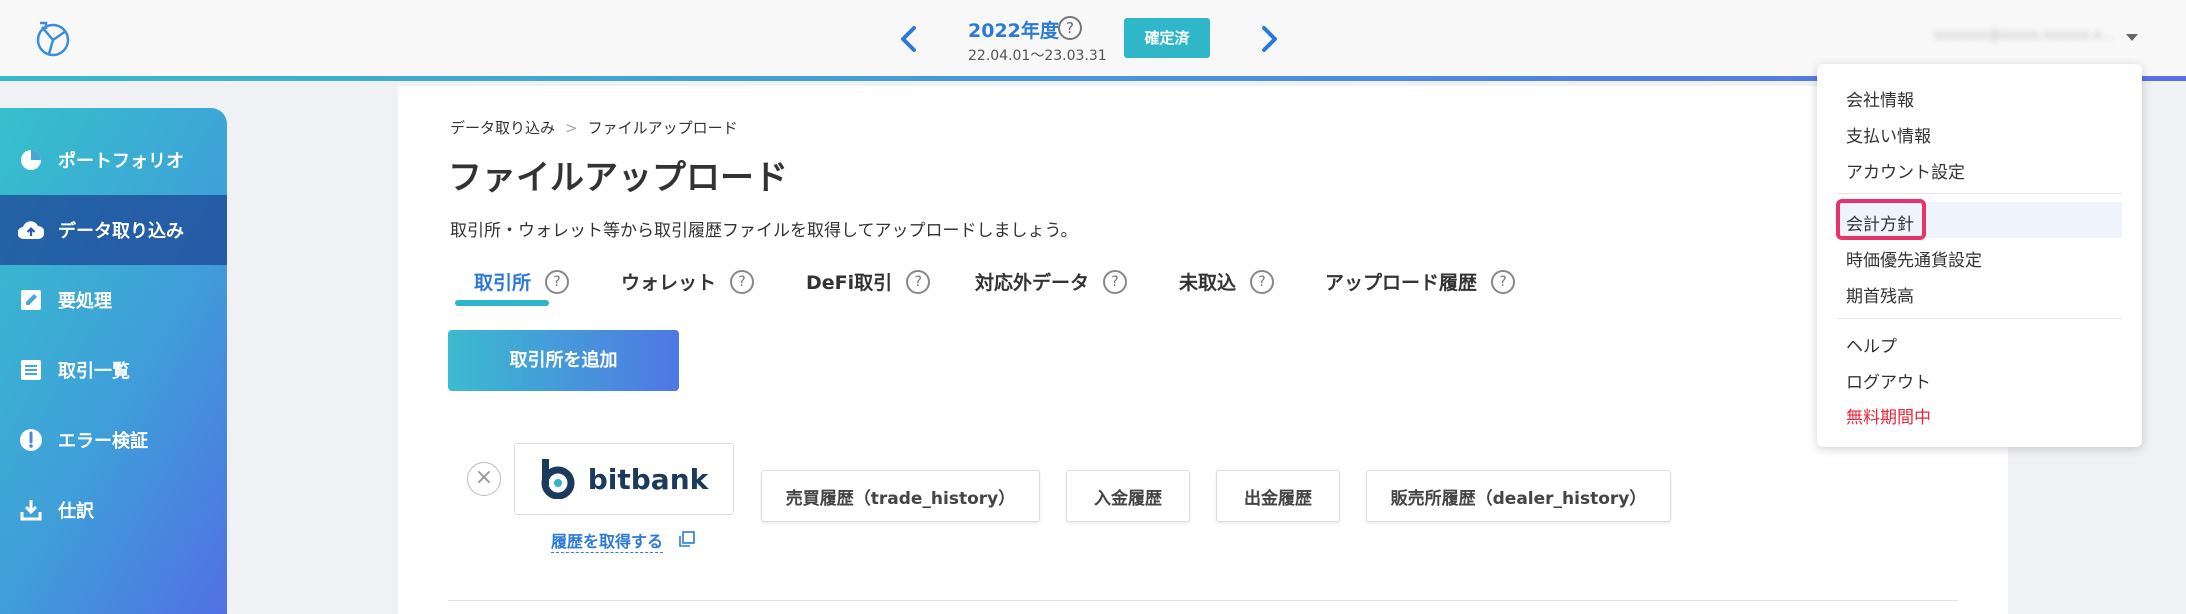 The width and height of the screenshot is (2186, 614). Describe the element at coordinates (1269, 39) in the screenshot. I see `next-year-icon` at that location.